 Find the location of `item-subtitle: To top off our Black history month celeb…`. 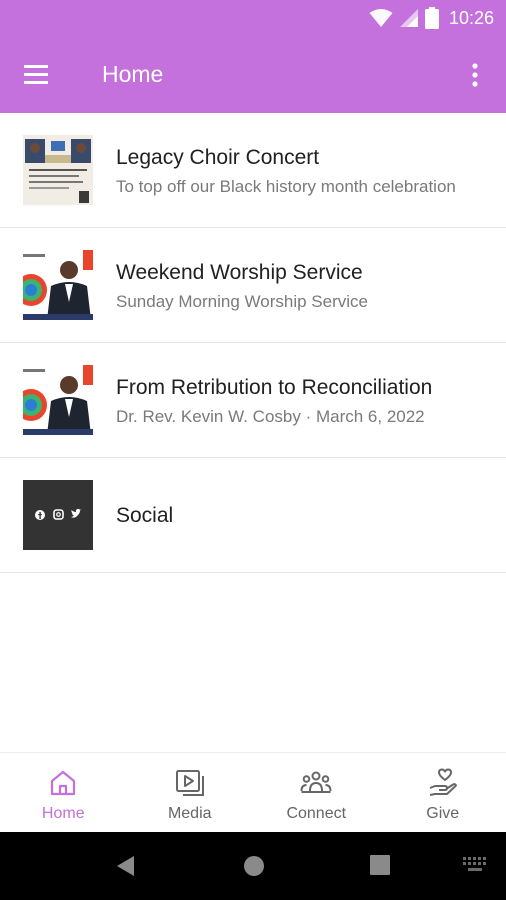

item-subtitle: To top off our Black history month celeb… is located at coordinates (286, 186).